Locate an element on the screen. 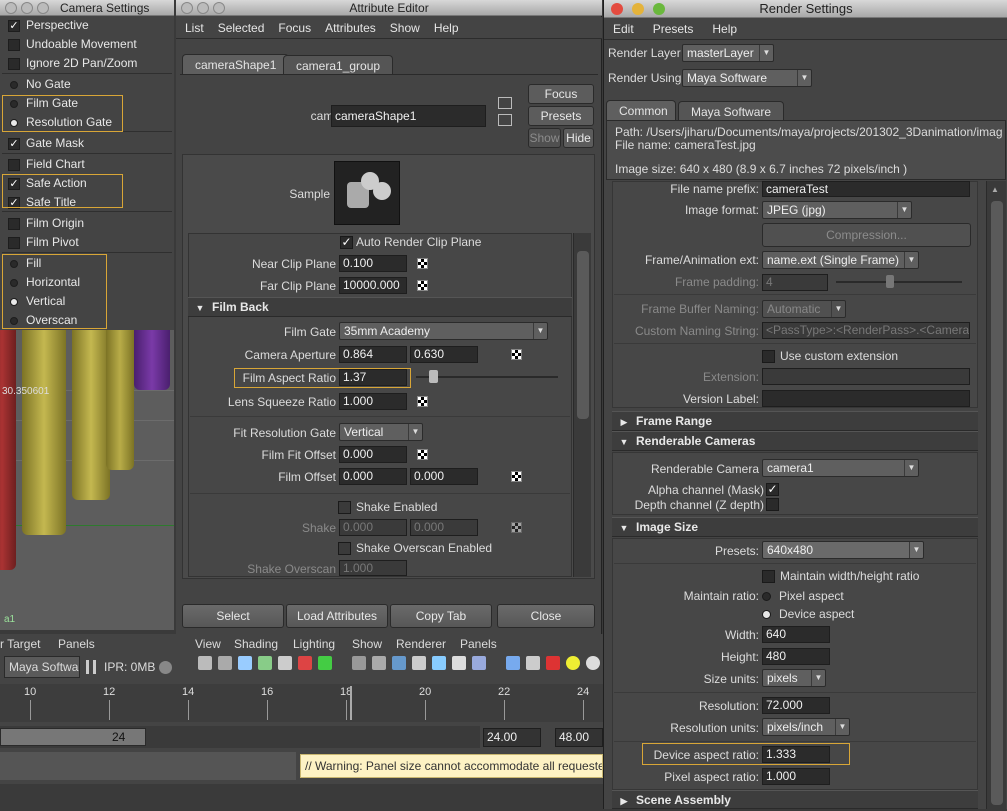  menu-presets: Presets is located at coordinates (673, 29).